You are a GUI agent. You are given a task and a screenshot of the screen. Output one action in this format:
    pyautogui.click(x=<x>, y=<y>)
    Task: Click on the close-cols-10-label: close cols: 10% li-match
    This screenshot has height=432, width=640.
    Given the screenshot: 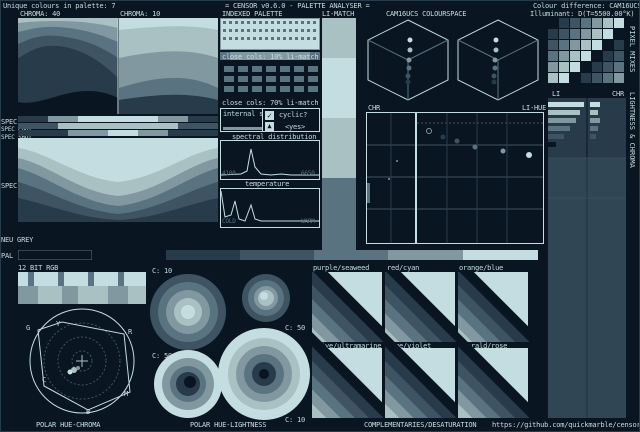 What is the action you would take?
    pyautogui.click(x=270, y=57)
    